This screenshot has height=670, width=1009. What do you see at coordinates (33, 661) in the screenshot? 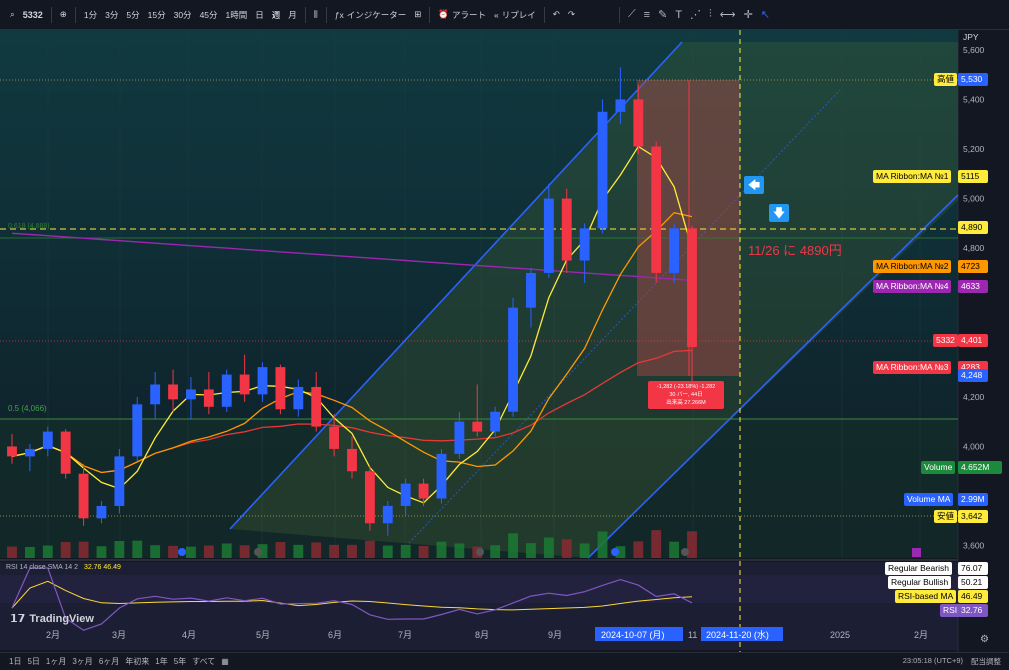
I see `range-5d: 5日` at bounding box center [33, 661].